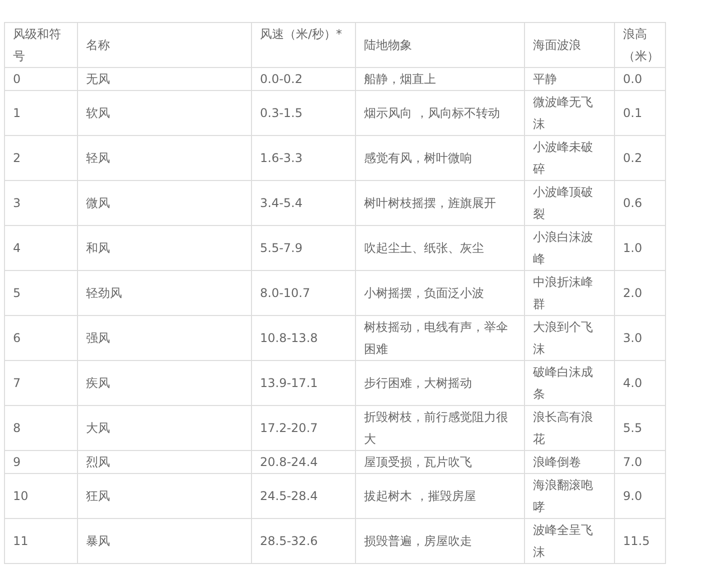 The height and width of the screenshot is (568, 722). I want to click on table-cell: 折毁树枝，前行感觉阻力很大, so click(440, 428).